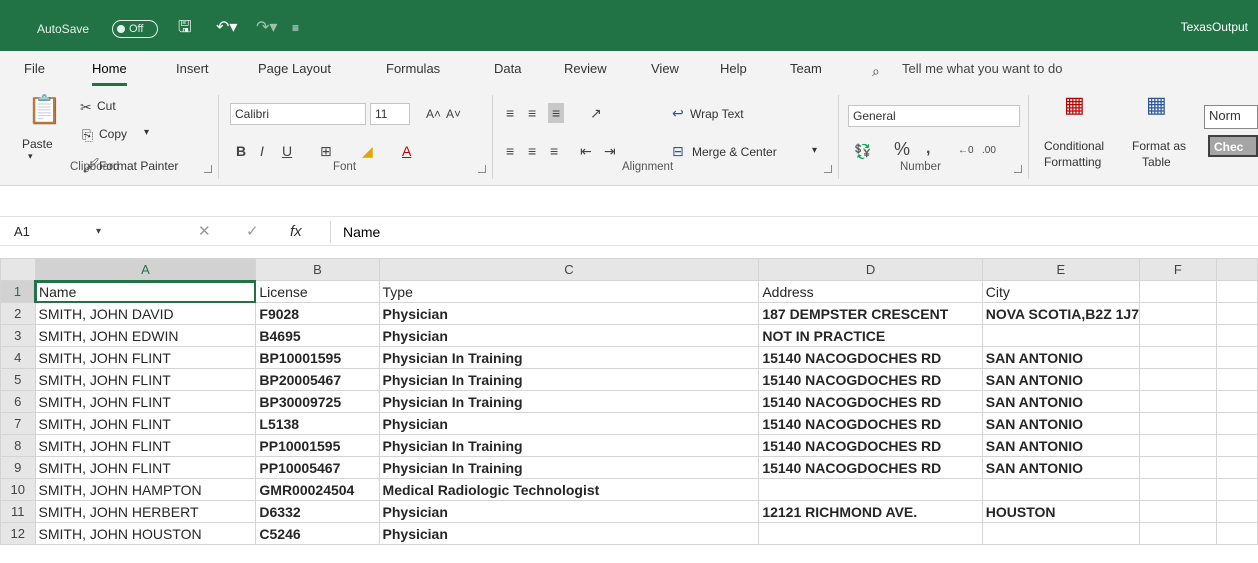 The height and width of the screenshot is (563, 1258). I want to click on cell: 12121 RICHMOND AVE., so click(870, 511).